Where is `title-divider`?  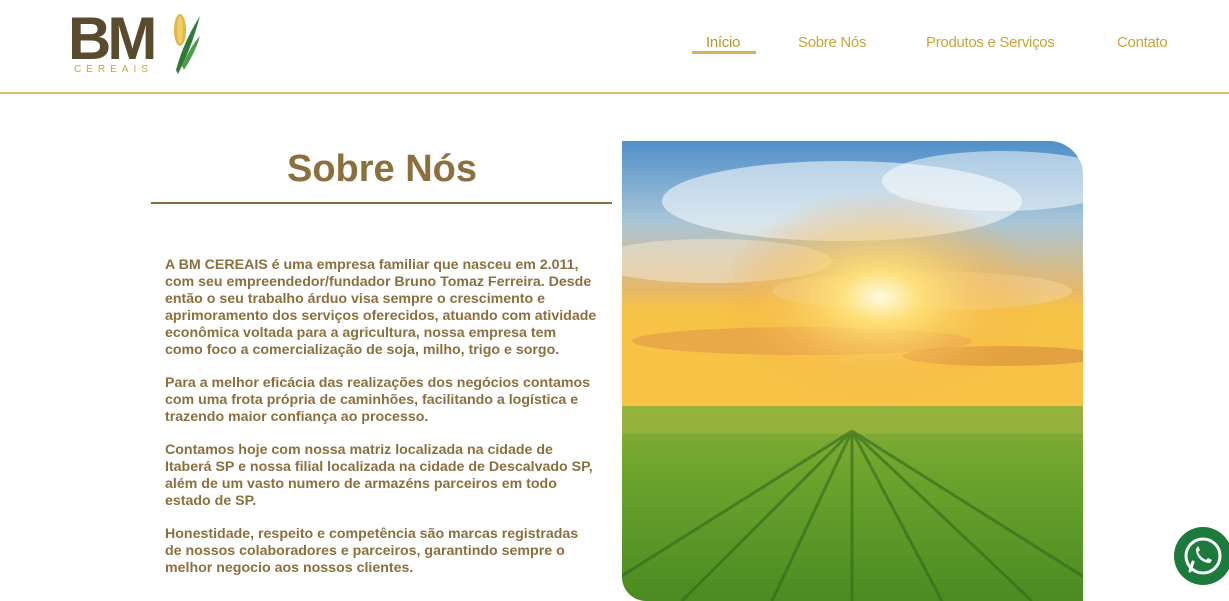
title-divider is located at coordinates (381, 203).